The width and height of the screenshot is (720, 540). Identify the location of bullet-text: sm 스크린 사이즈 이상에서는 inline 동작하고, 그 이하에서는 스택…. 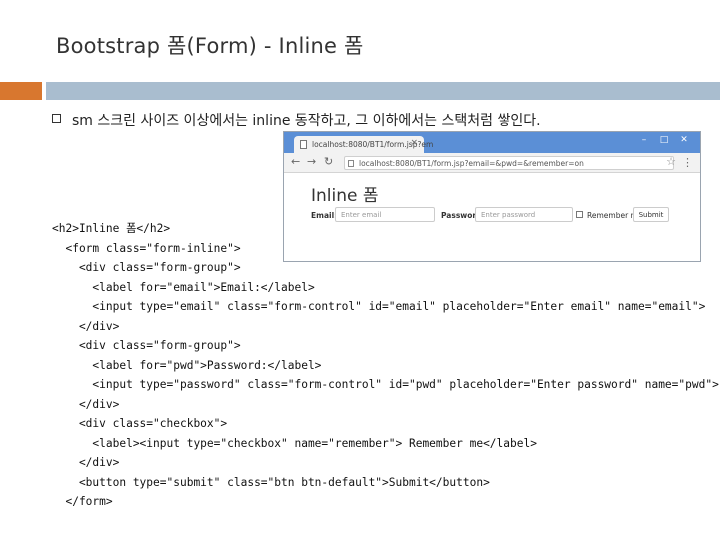
(306, 121).